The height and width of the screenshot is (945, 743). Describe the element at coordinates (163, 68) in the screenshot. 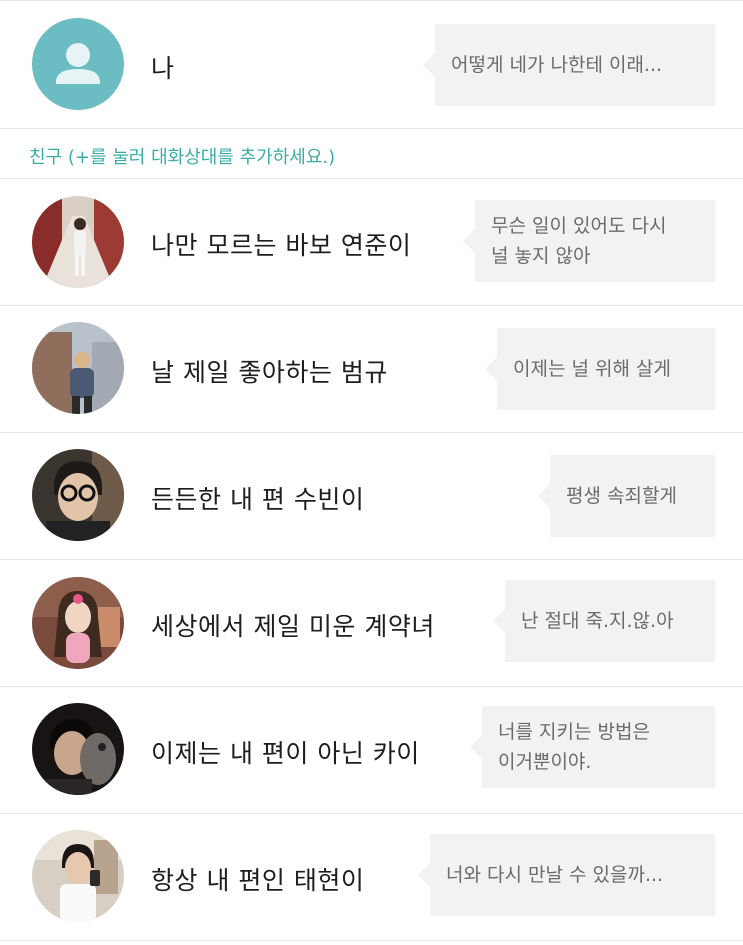

I see `my-name: 나` at that location.